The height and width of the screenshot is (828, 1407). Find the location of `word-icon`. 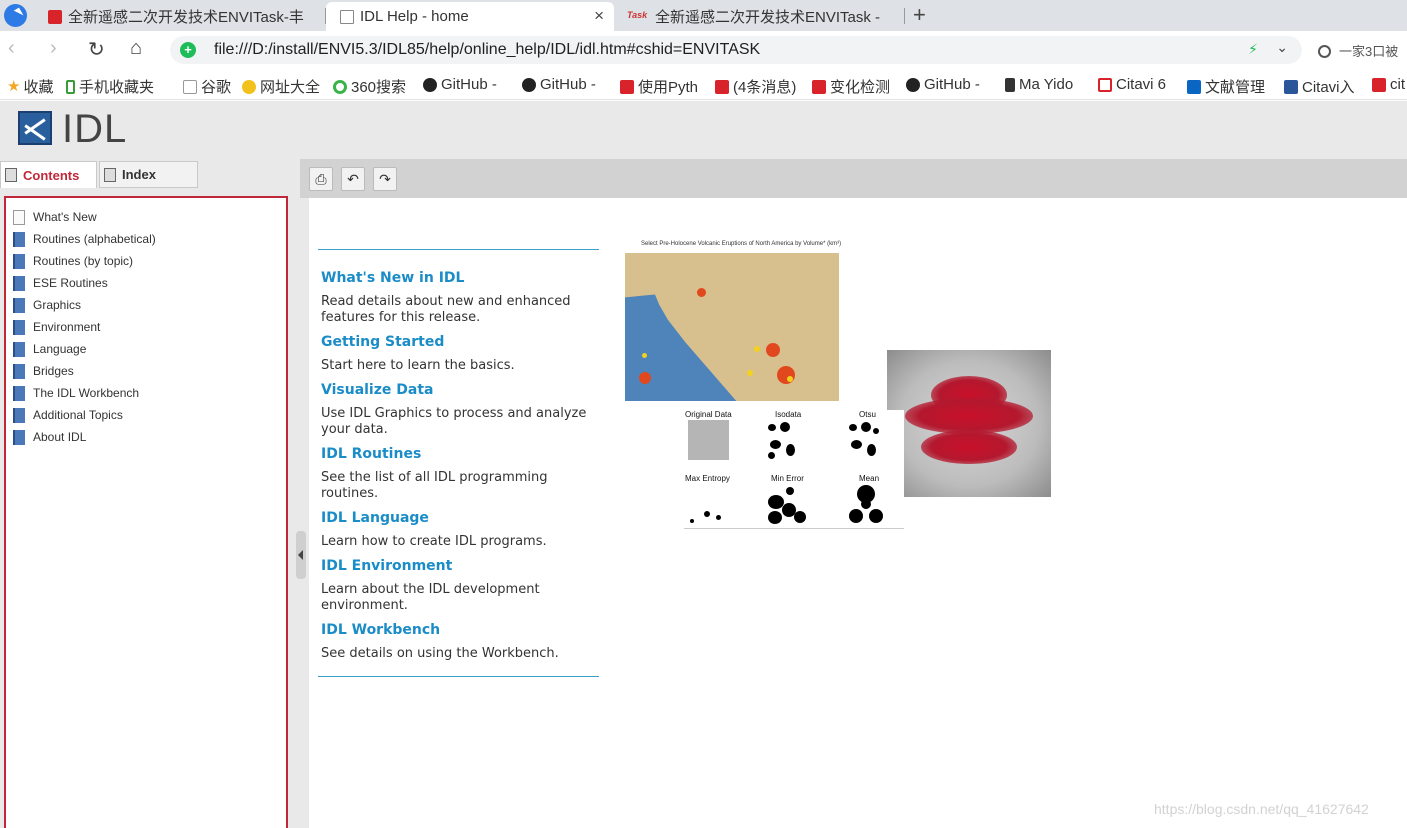

word-icon is located at coordinates (1291, 86).